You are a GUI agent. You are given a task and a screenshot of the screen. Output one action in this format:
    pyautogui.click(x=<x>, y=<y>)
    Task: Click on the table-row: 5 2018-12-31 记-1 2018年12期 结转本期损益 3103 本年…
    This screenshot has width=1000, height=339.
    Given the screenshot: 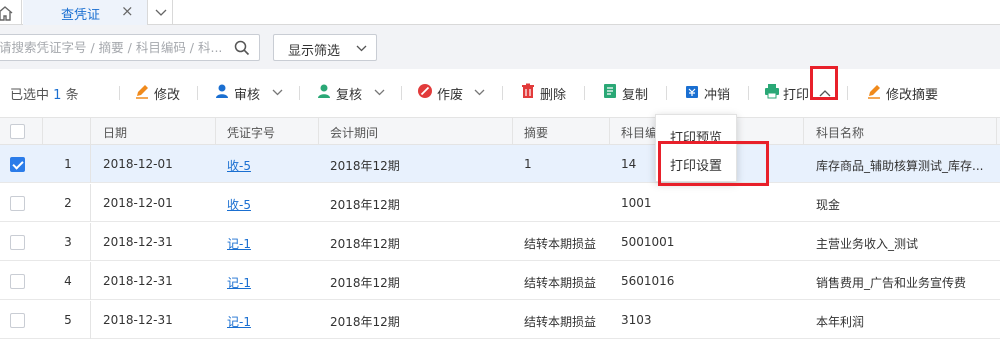 What is the action you would take?
    pyautogui.click(x=500, y=320)
    